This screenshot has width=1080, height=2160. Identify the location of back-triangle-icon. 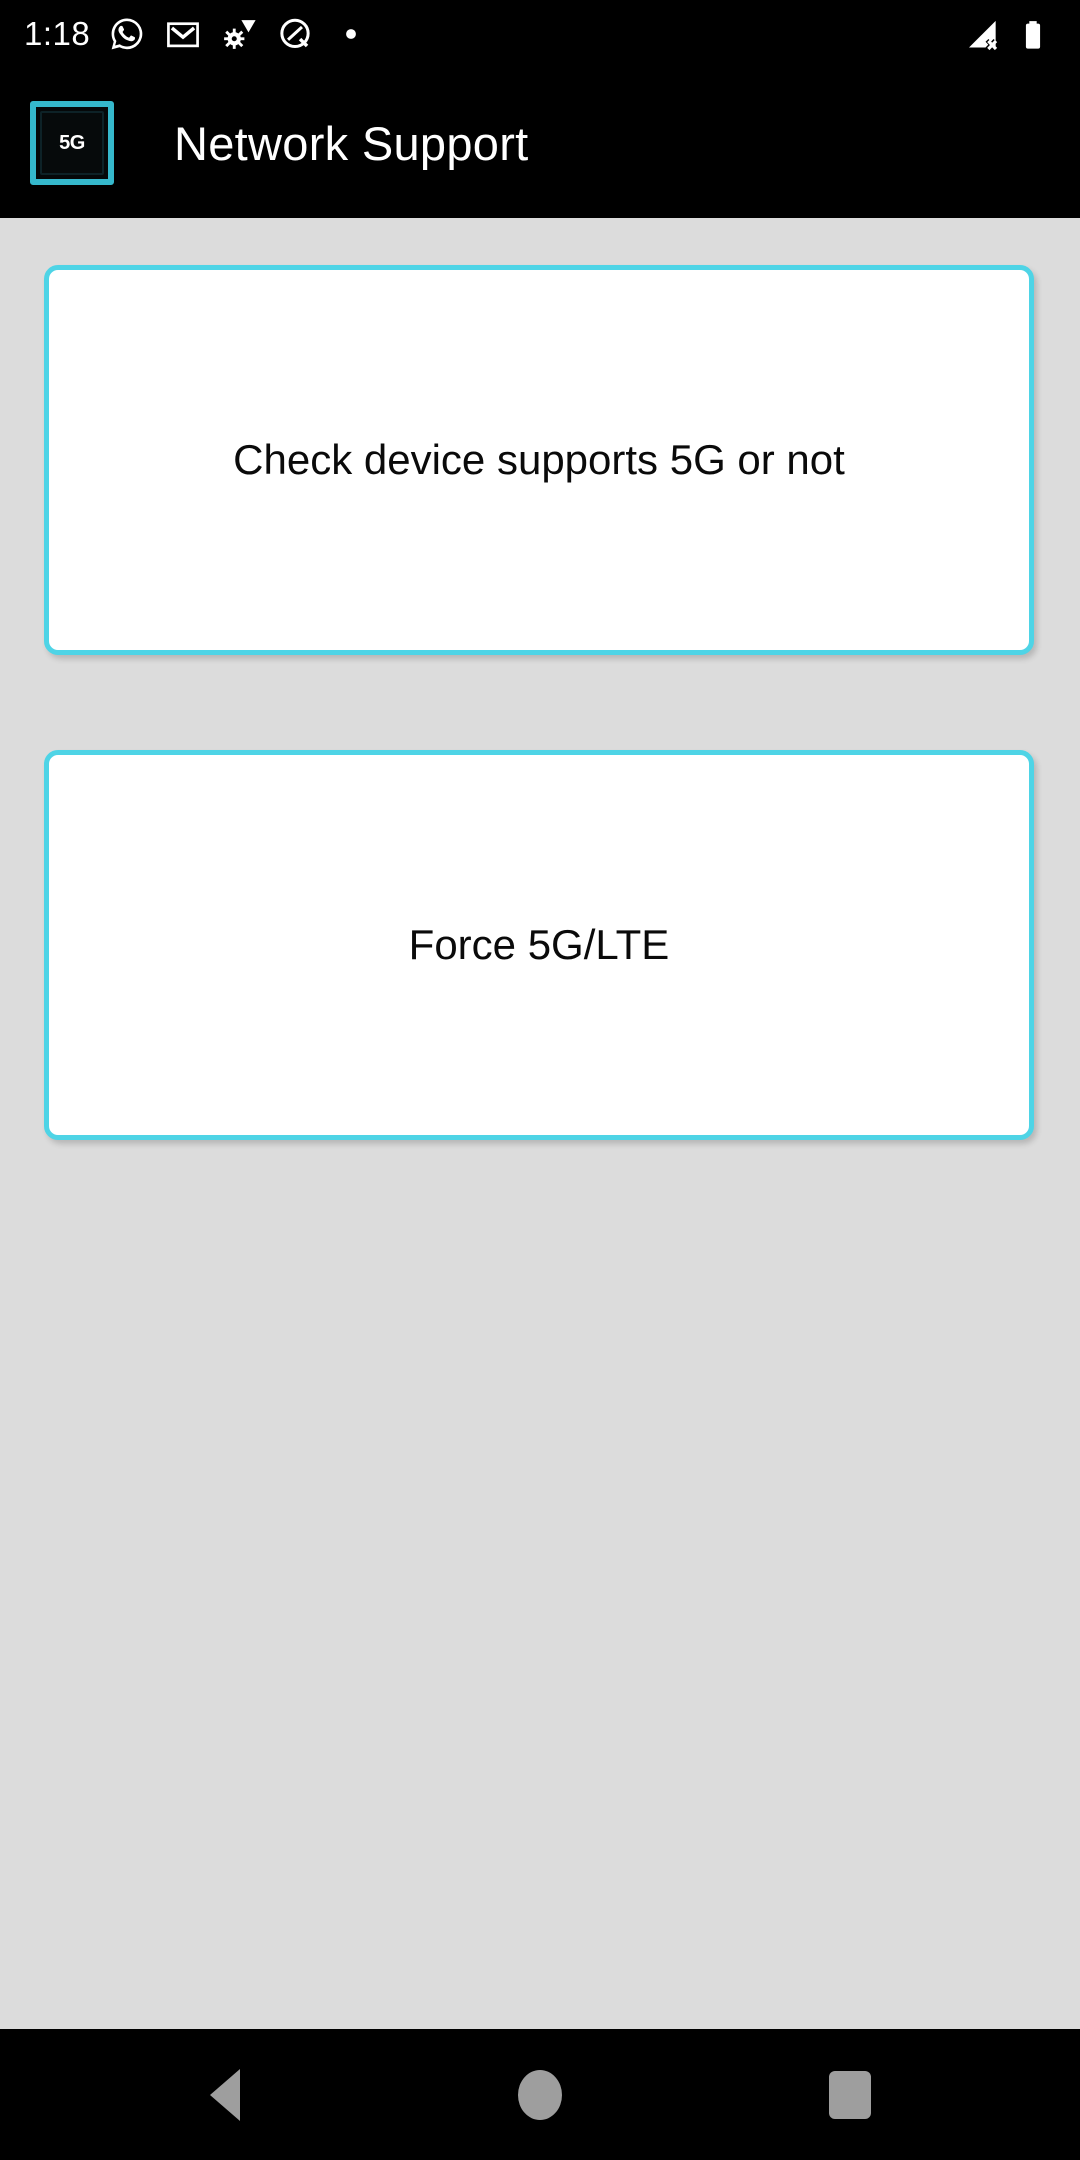
(225, 2094).